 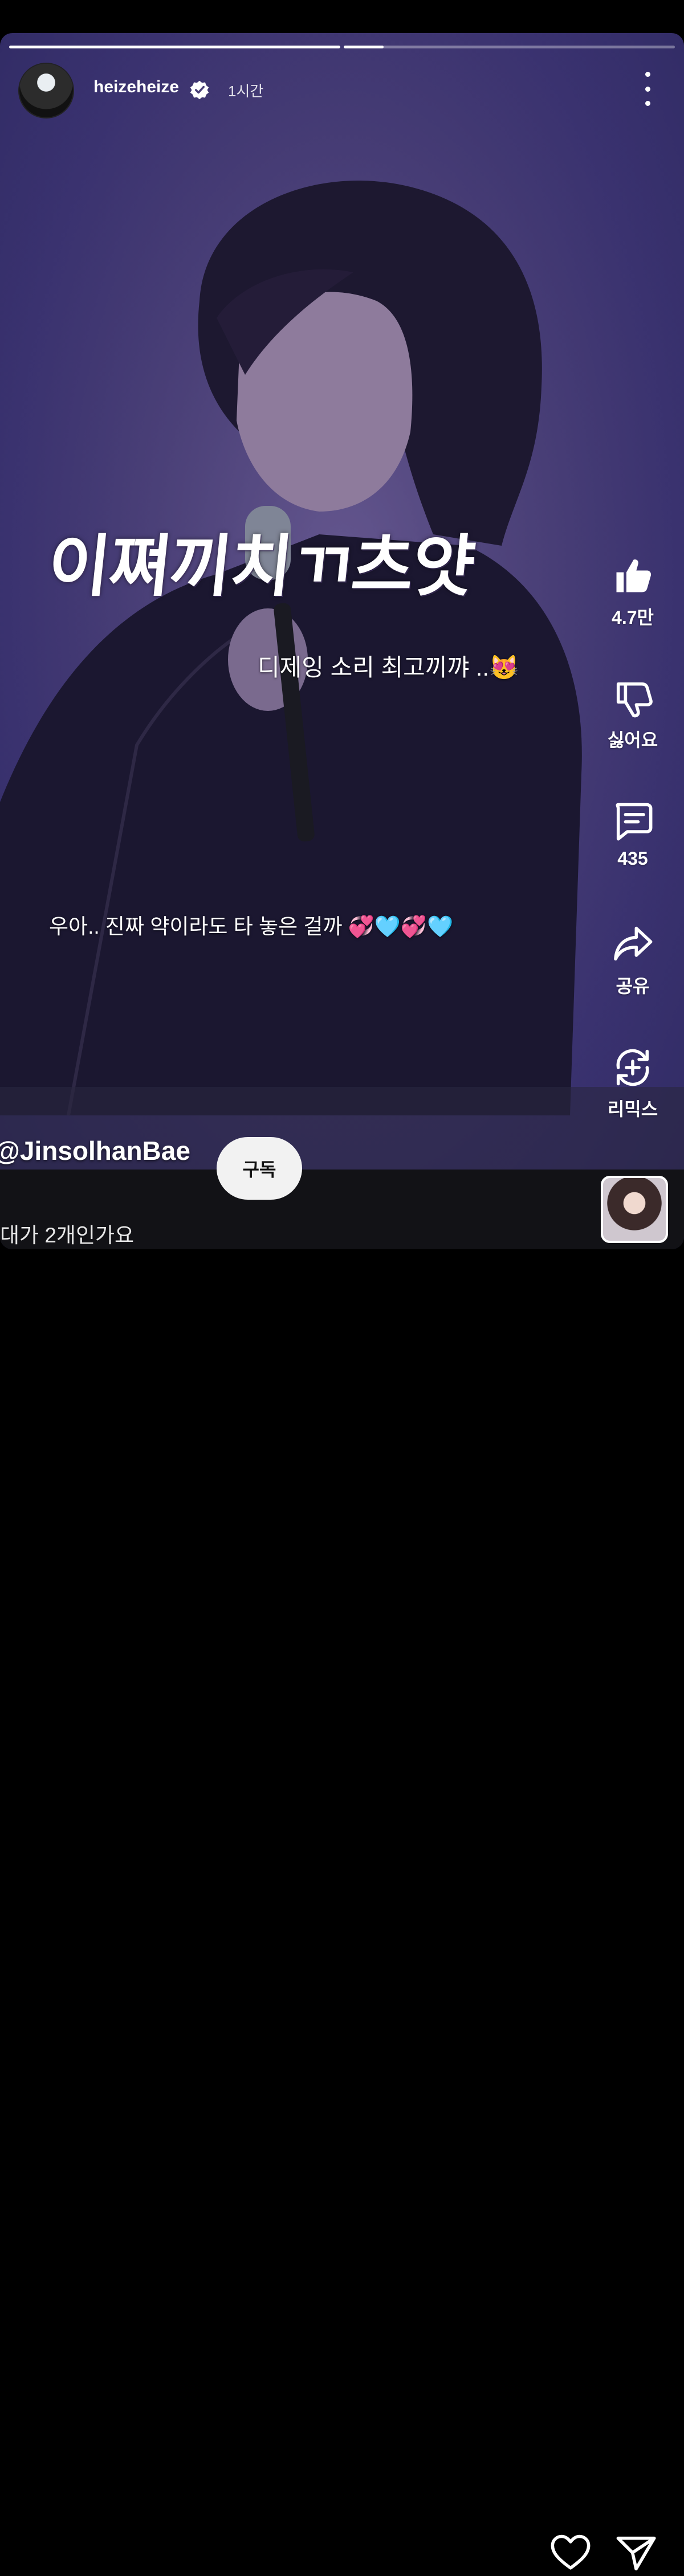 What do you see at coordinates (388, 667) in the screenshot?
I see `video-caption: 디제잉 소리 최고끼꺄 ..😻` at bounding box center [388, 667].